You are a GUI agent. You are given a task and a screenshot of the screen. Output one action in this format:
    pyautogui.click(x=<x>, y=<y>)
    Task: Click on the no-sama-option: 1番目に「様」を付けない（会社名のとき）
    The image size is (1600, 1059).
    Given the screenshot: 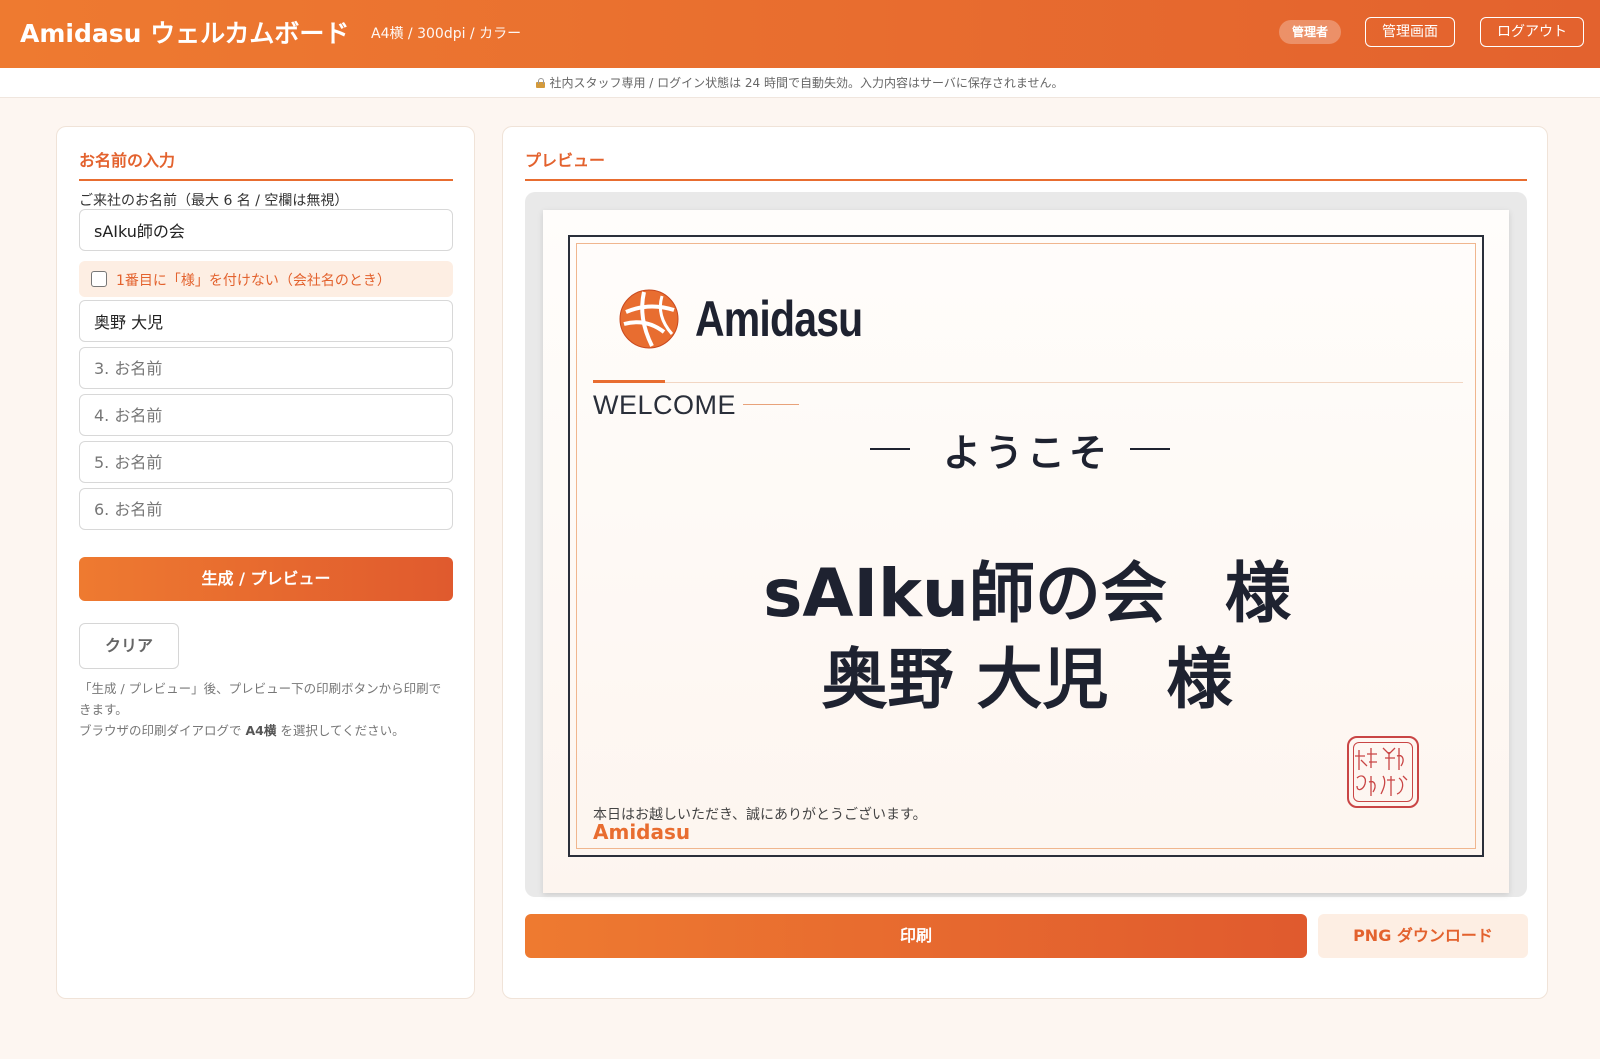 What is the action you would take?
    pyautogui.click(x=266, y=279)
    